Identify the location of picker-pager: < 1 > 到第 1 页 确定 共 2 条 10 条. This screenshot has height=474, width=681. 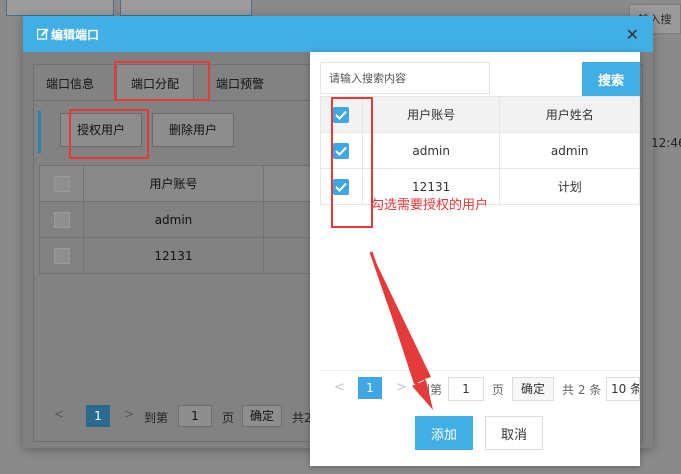
(480, 388).